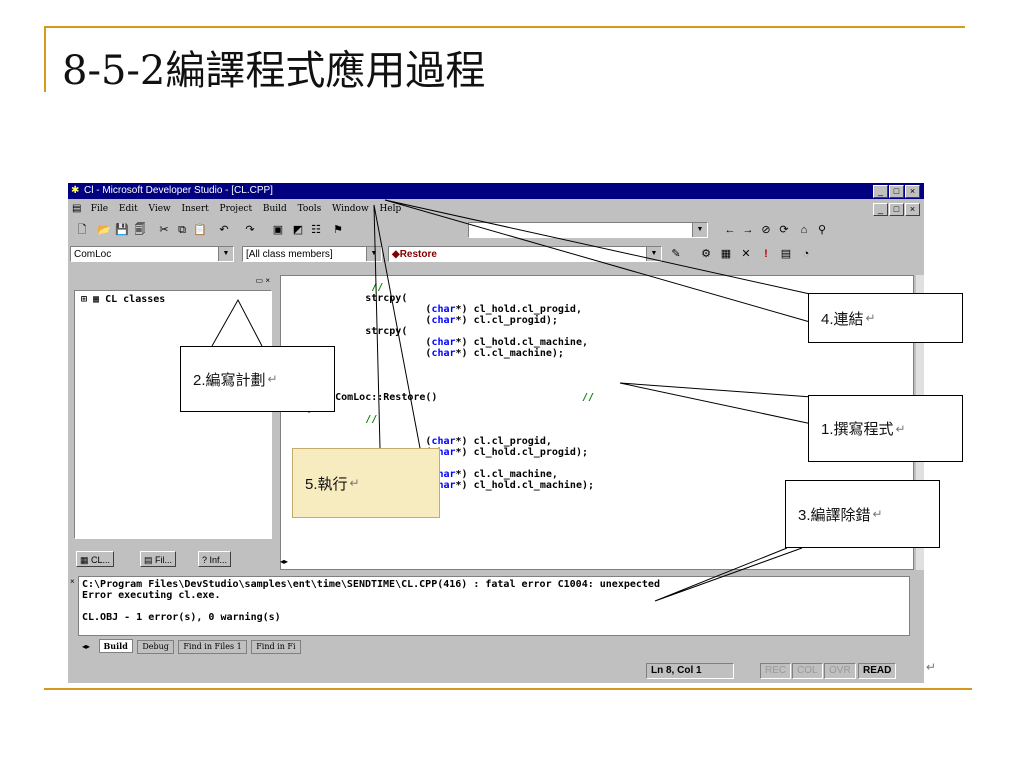 This screenshot has width=1024, height=768. I want to click on menu-insert: Insert, so click(195, 209).